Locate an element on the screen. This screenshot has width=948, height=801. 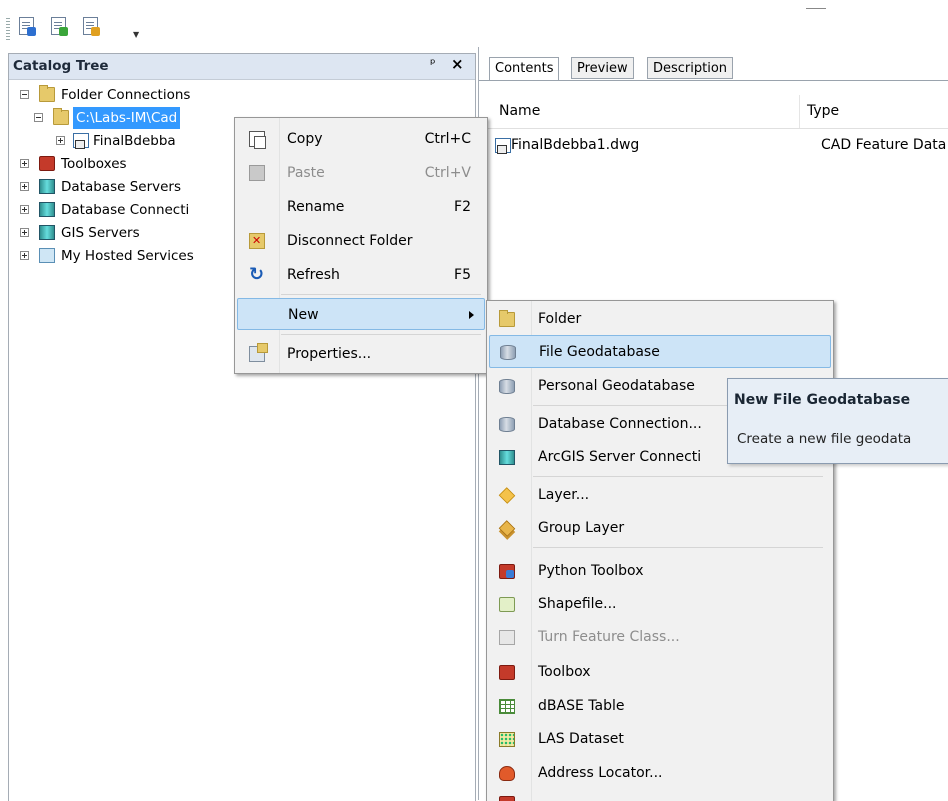
table-row: FinalBdebba1.dwg CAD Feature Data is located at coordinates (720, 146).